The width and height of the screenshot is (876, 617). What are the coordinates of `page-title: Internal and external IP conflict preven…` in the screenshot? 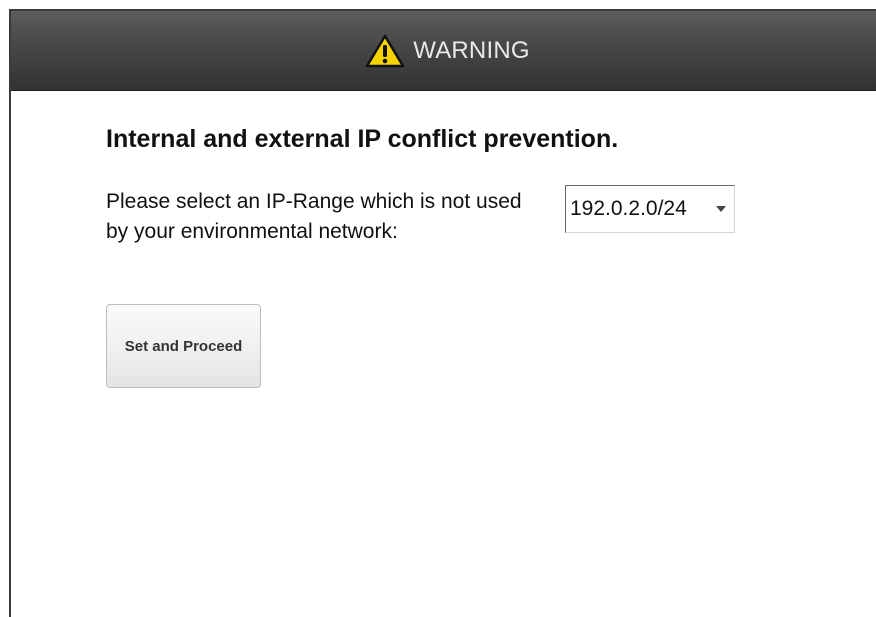 It's located at (362, 139).